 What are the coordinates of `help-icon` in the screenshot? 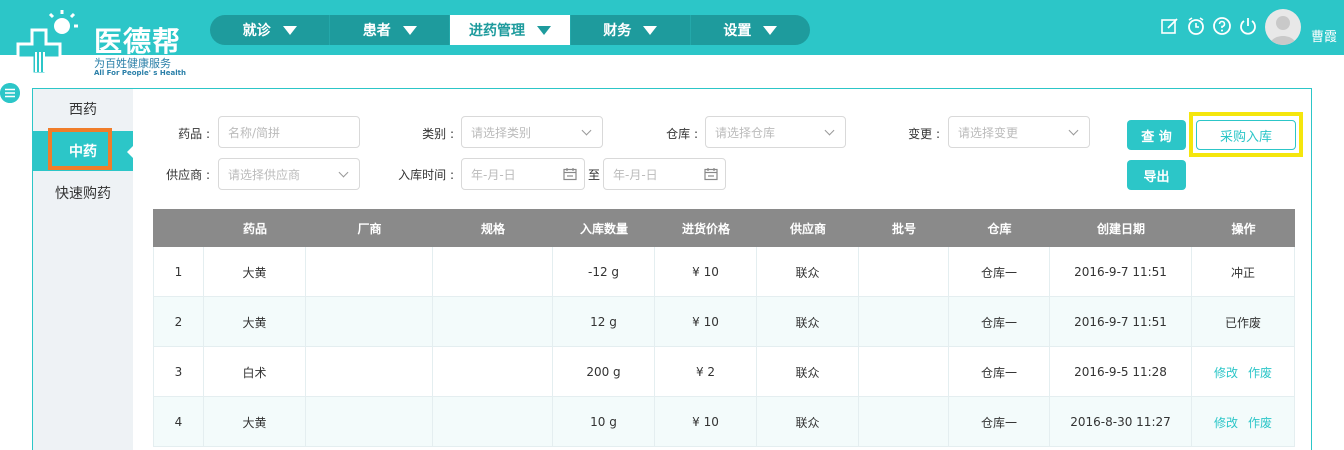 It's located at (1222, 26).